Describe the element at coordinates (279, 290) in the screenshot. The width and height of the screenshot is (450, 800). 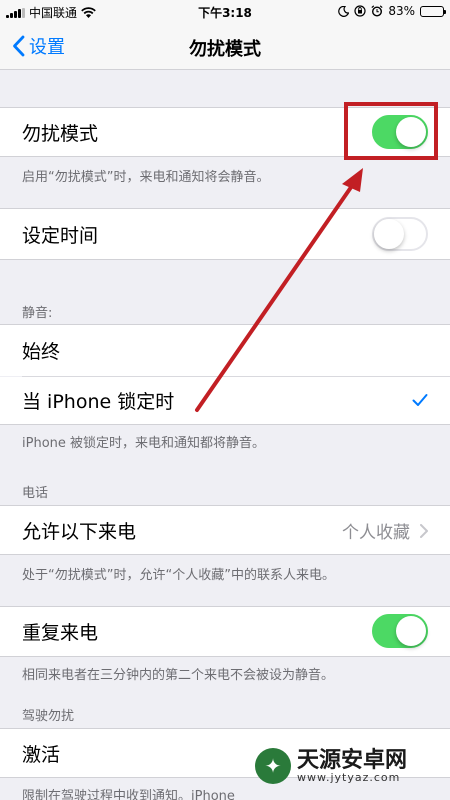
I see `annotation-arrow` at that location.